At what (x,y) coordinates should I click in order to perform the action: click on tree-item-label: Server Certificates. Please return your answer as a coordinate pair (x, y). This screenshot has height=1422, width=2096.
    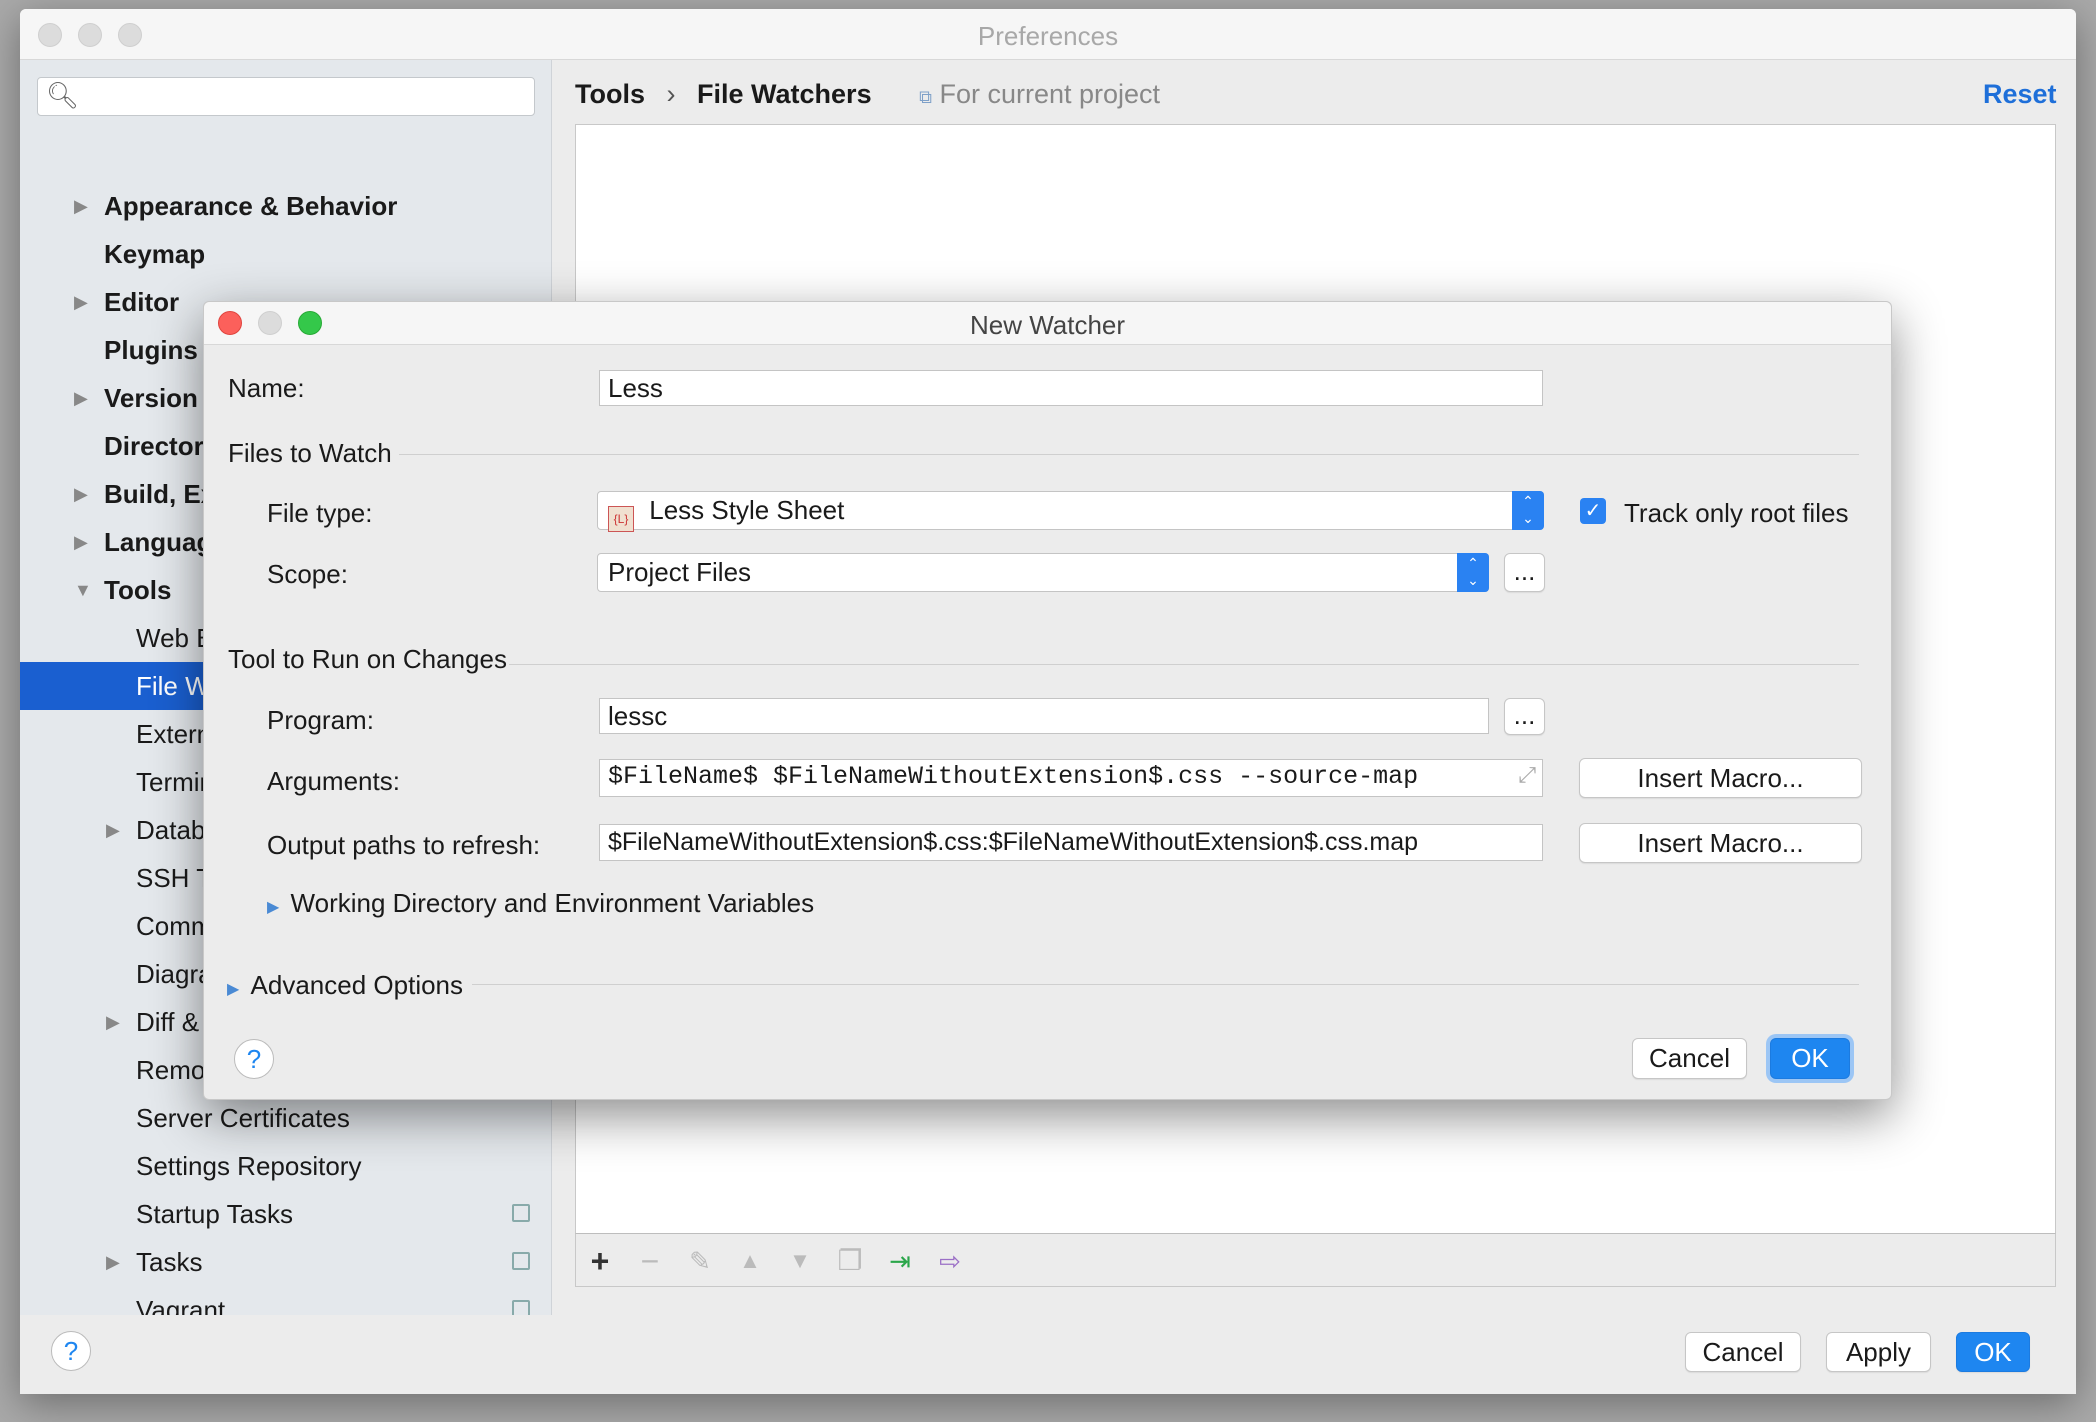
    Looking at the image, I should click on (243, 1118).